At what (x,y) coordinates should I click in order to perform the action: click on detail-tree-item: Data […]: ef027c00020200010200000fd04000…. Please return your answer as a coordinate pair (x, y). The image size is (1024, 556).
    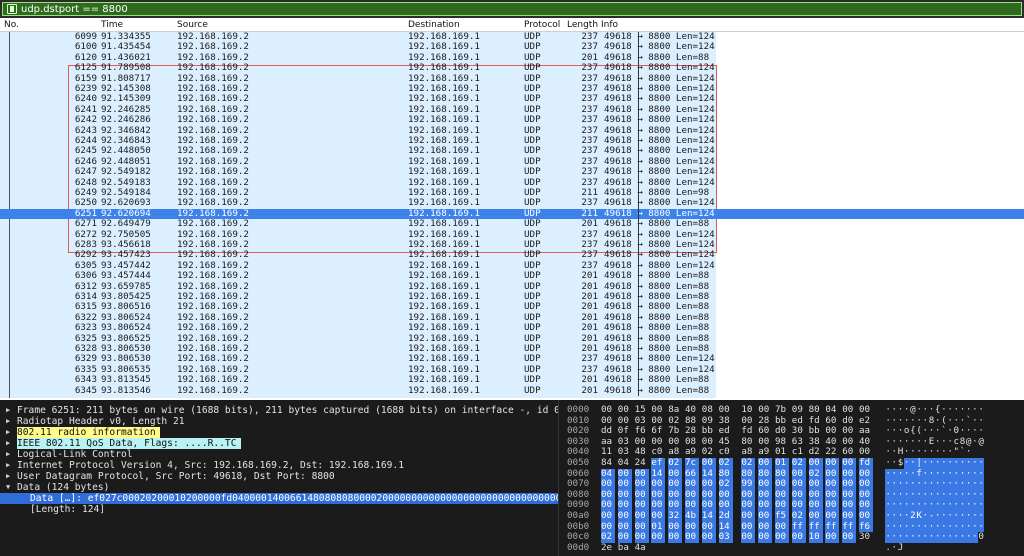
    Looking at the image, I should click on (279, 498).